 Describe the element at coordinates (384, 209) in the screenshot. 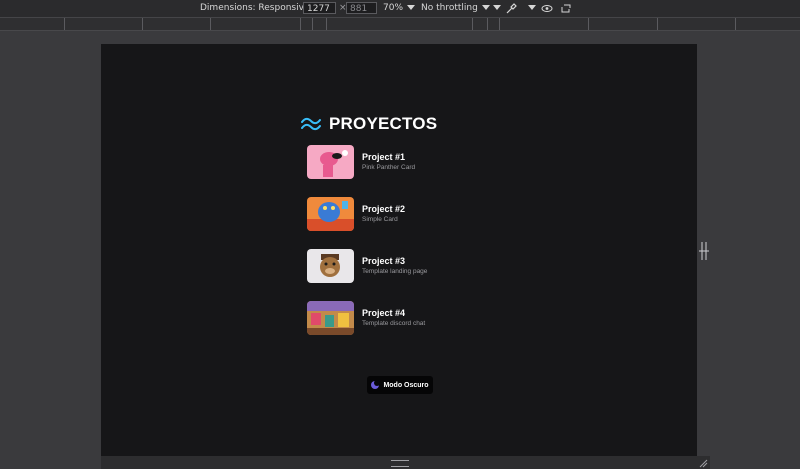

I see `project-name: Project #2` at that location.